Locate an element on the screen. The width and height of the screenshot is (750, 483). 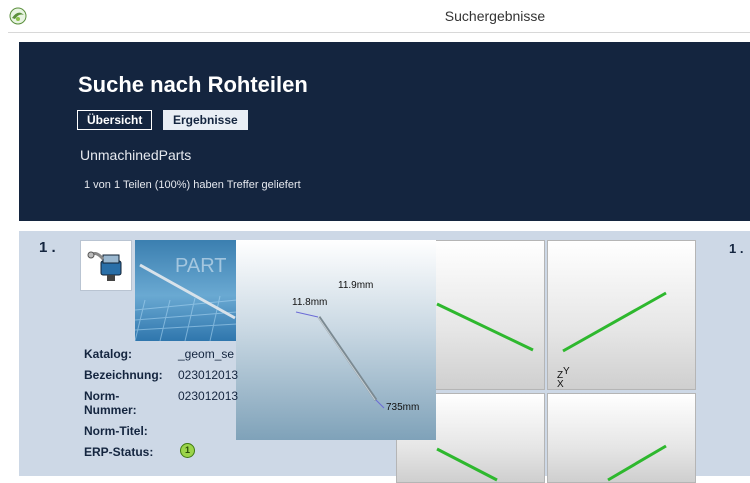
catalog-subtitle: UnmachinedParts is located at coordinates (136, 155).